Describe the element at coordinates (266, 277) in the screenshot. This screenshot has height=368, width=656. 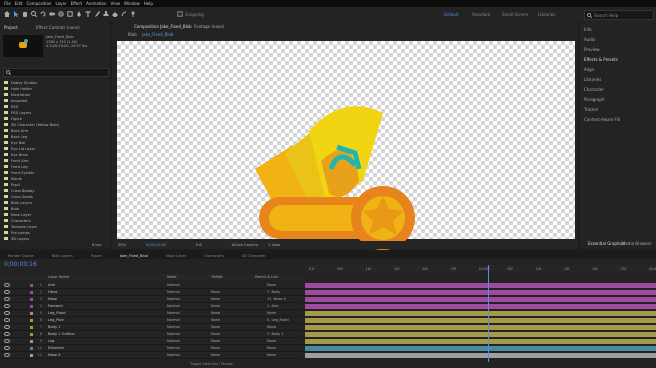
I see `column-parent: Parent & Link` at that location.